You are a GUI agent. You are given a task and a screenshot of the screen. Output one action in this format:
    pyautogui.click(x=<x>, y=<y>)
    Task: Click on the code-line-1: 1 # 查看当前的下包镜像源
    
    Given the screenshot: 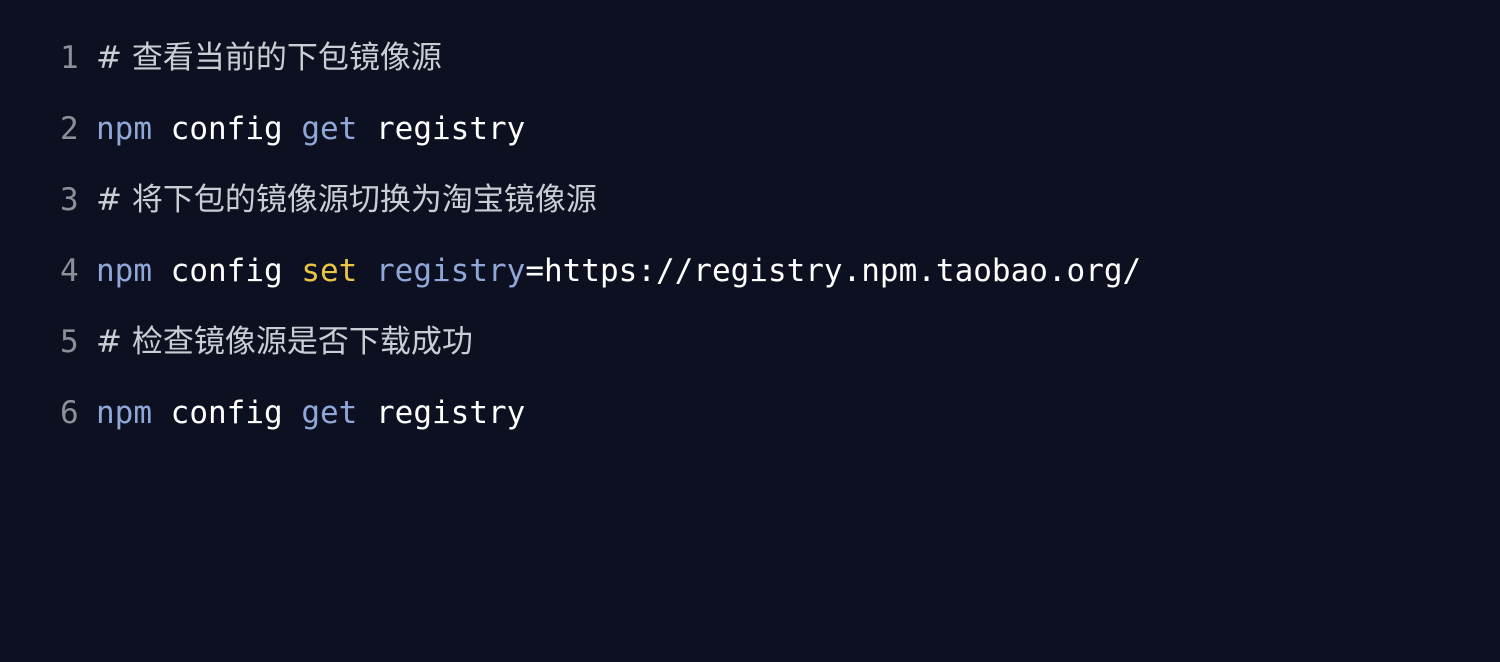 What is the action you would take?
    pyautogui.click(x=750, y=58)
    